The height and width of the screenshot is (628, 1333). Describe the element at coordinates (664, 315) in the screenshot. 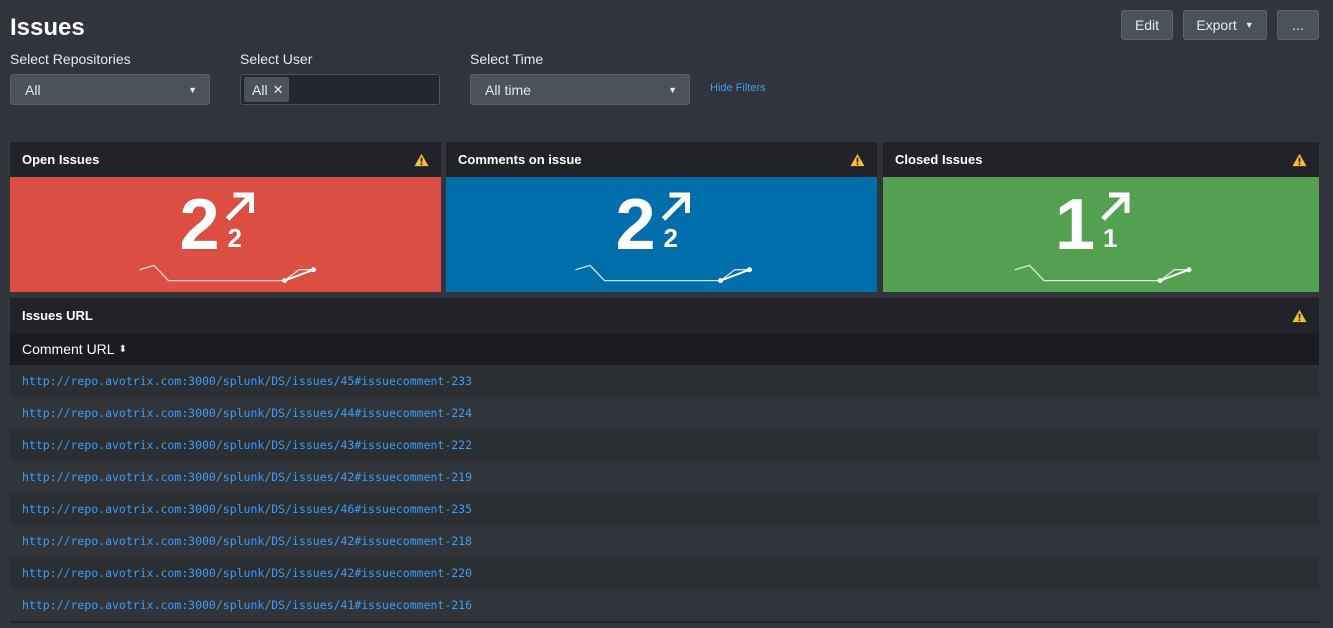

I see `panel-header: Issues URL` at that location.